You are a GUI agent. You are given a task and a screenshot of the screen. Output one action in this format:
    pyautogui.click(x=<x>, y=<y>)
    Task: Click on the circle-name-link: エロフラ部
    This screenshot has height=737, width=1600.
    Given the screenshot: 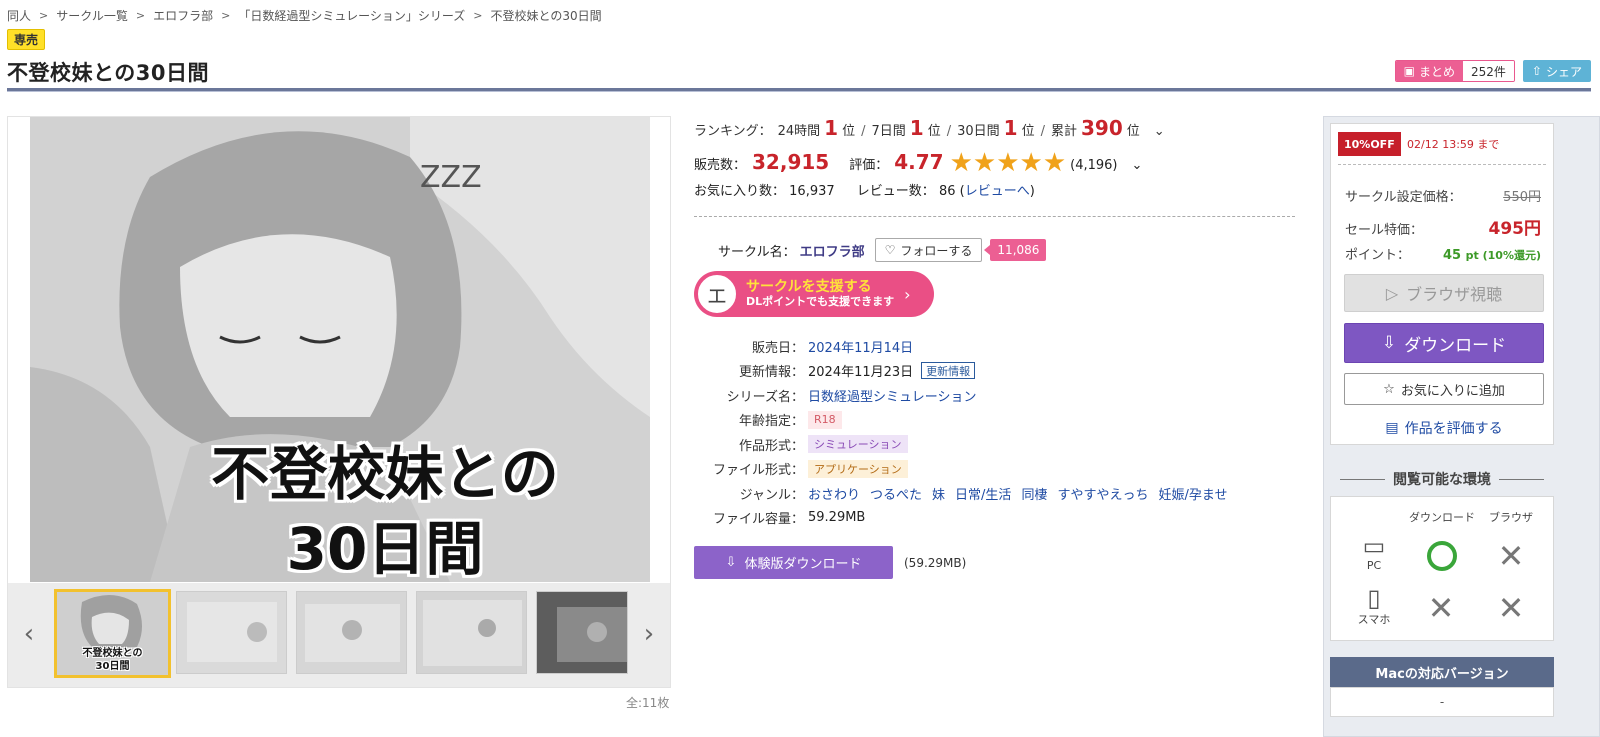 What is the action you would take?
    pyautogui.click(x=832, y=250)
    